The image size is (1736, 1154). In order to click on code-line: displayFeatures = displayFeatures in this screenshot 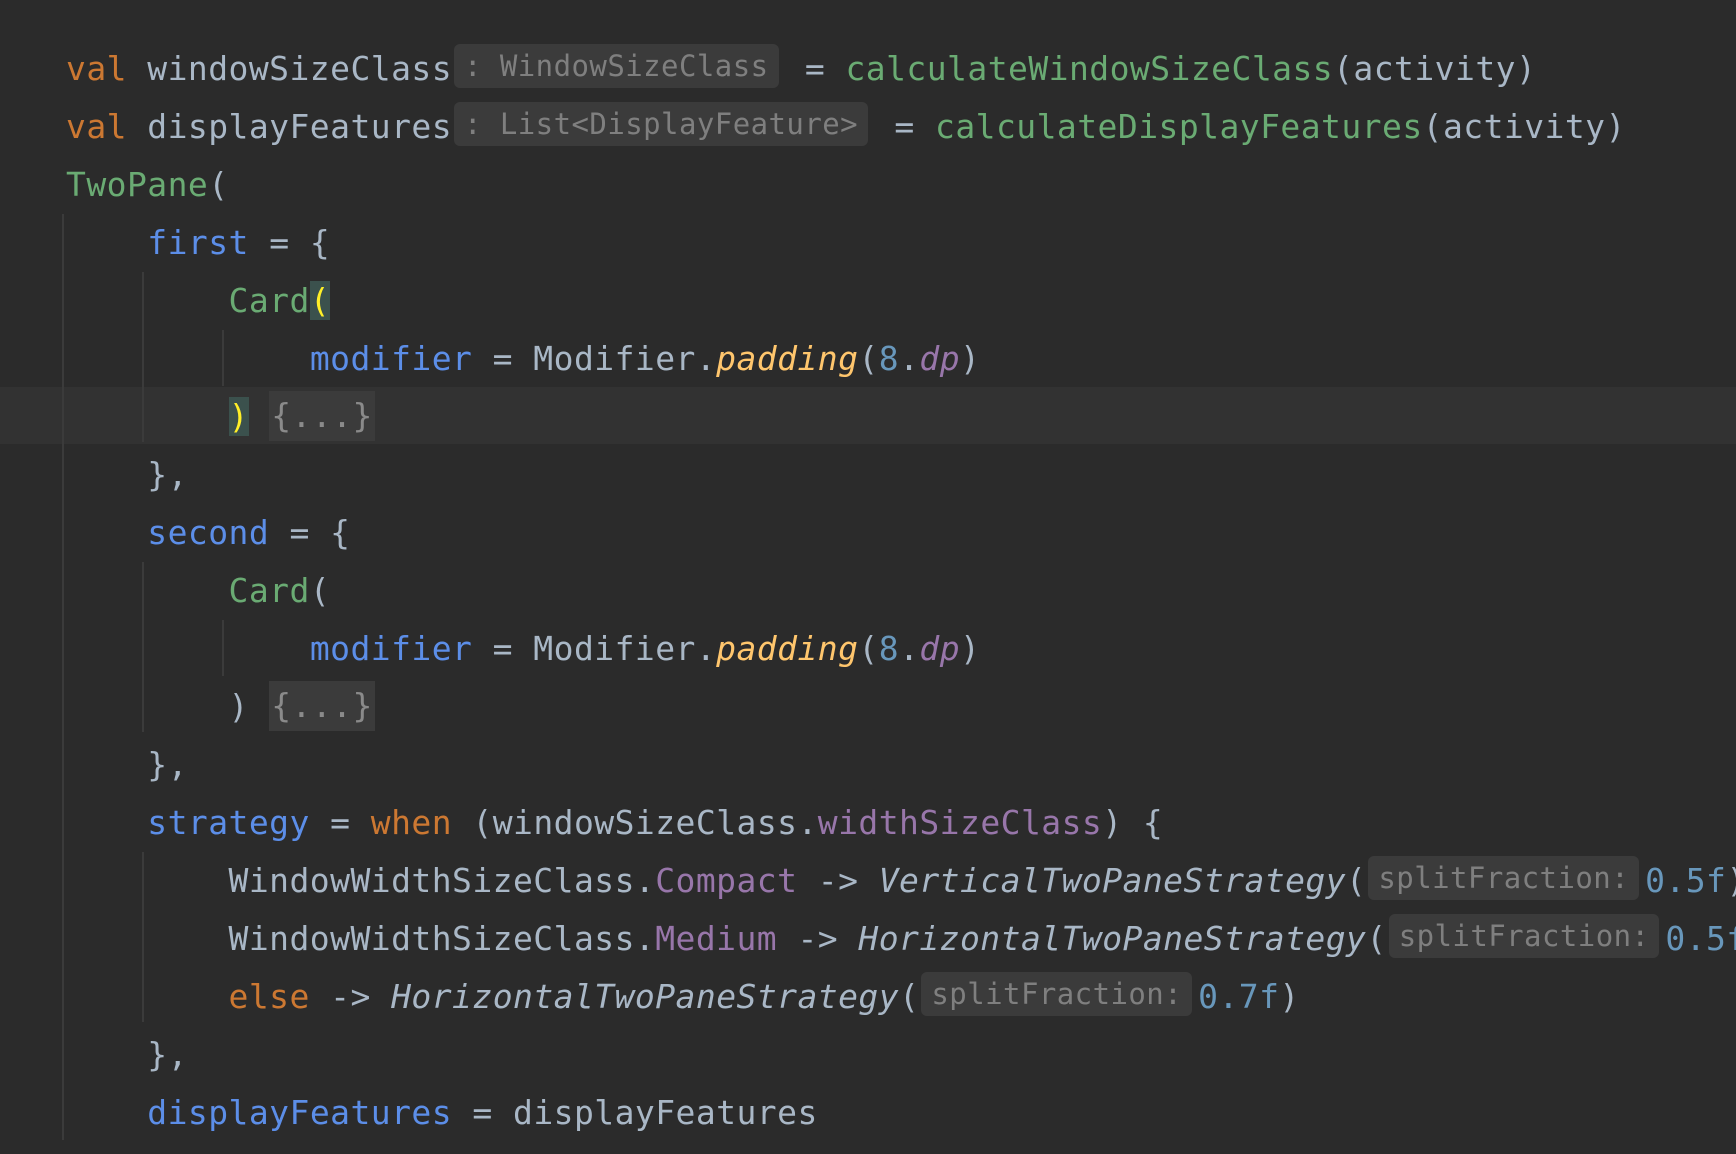, I will do `click(442, 1113)`.